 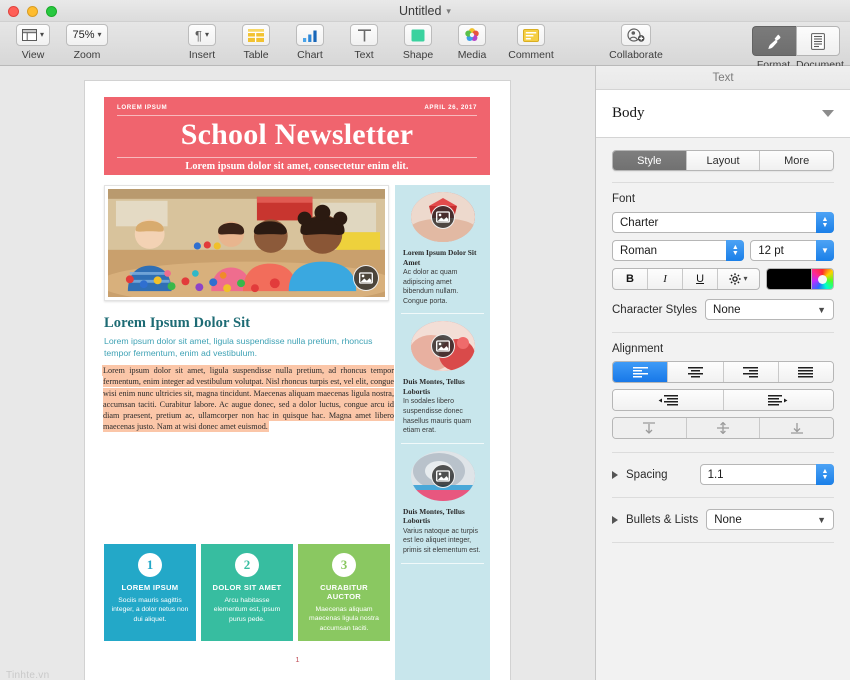 I want to click on chevron-down-icon, so click(x=828, y=113).